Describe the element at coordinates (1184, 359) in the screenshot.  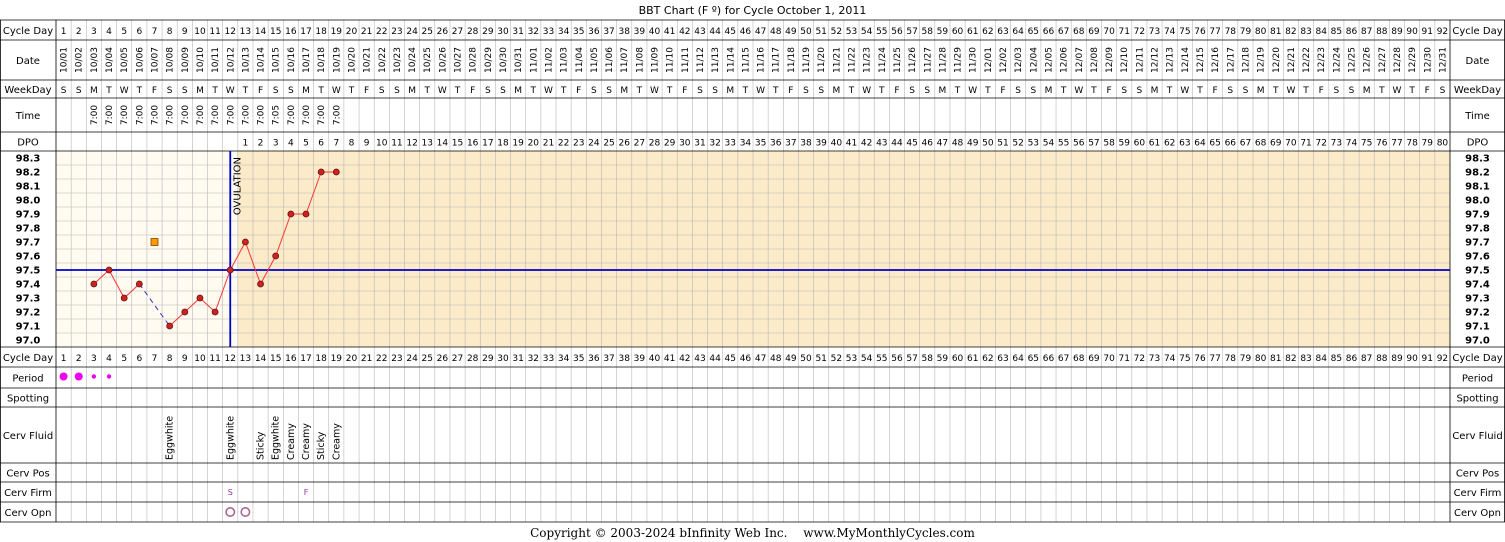
I see `cycle-day-number-bottom: 75` at that location.